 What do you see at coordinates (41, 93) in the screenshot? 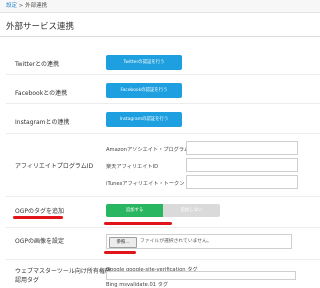
I see `facebook-label: Facebookとの連携` at bounding box center [41, 93].